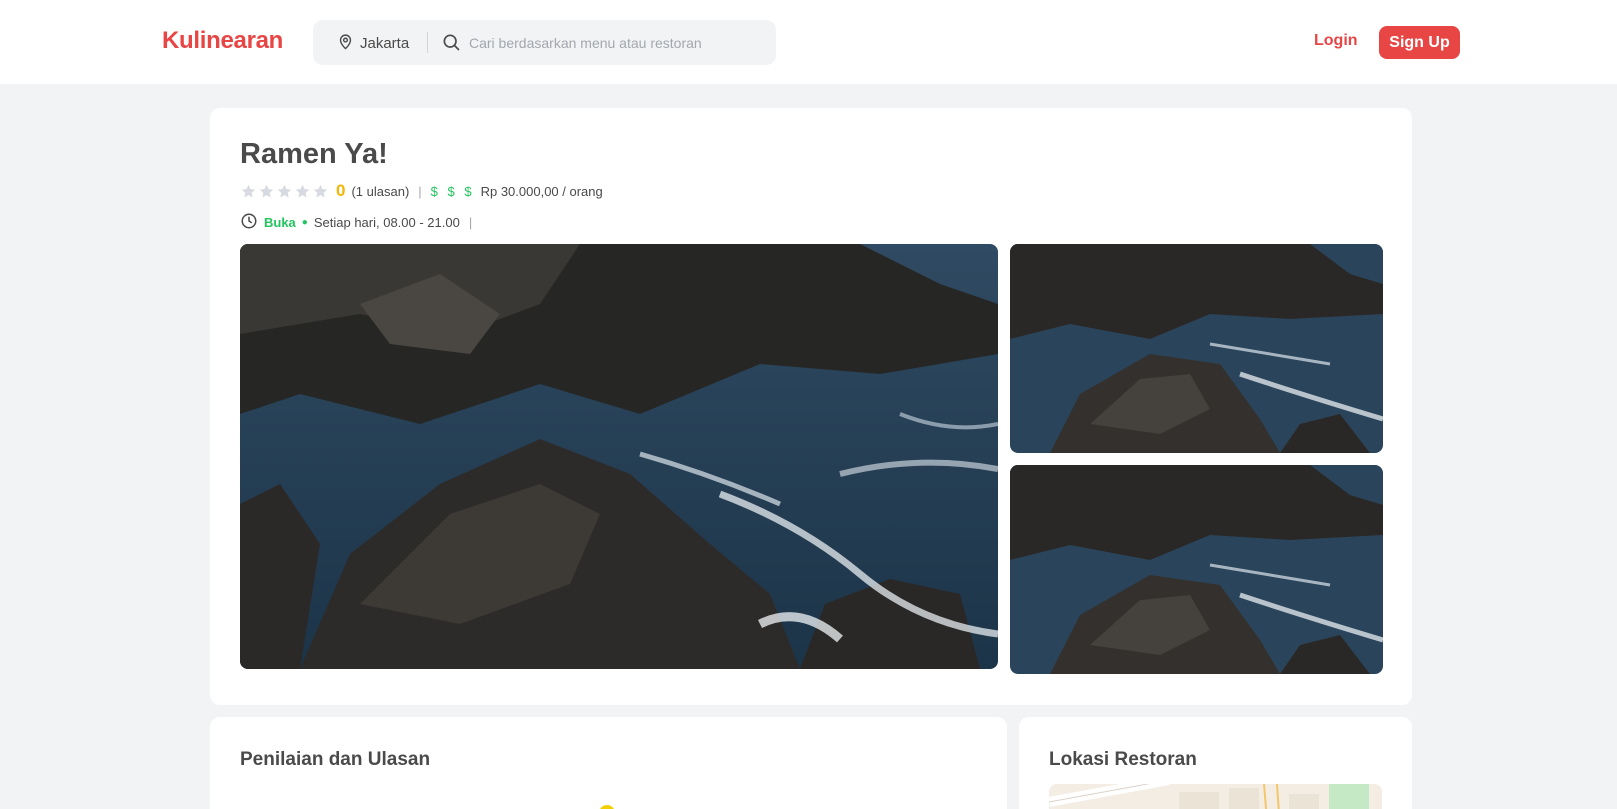 This screenshot has height=809, width=1617. Describe the element at coordinates (614, 42) in the screenshot. I see `search-input` at that location.